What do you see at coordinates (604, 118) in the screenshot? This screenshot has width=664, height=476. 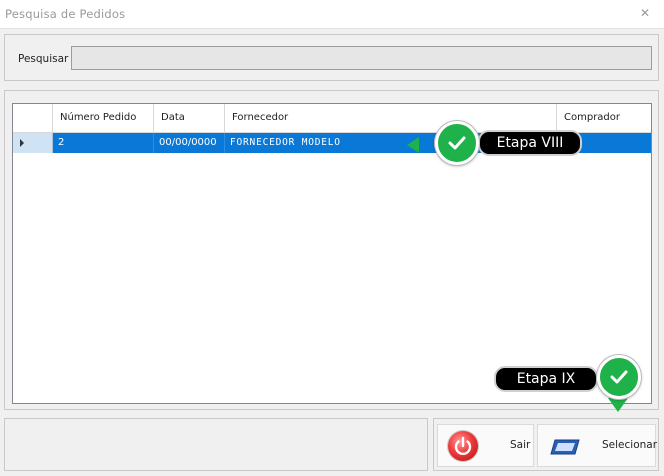 I see `column-header-comprador: Comprador` at bounding box center [604, 118].